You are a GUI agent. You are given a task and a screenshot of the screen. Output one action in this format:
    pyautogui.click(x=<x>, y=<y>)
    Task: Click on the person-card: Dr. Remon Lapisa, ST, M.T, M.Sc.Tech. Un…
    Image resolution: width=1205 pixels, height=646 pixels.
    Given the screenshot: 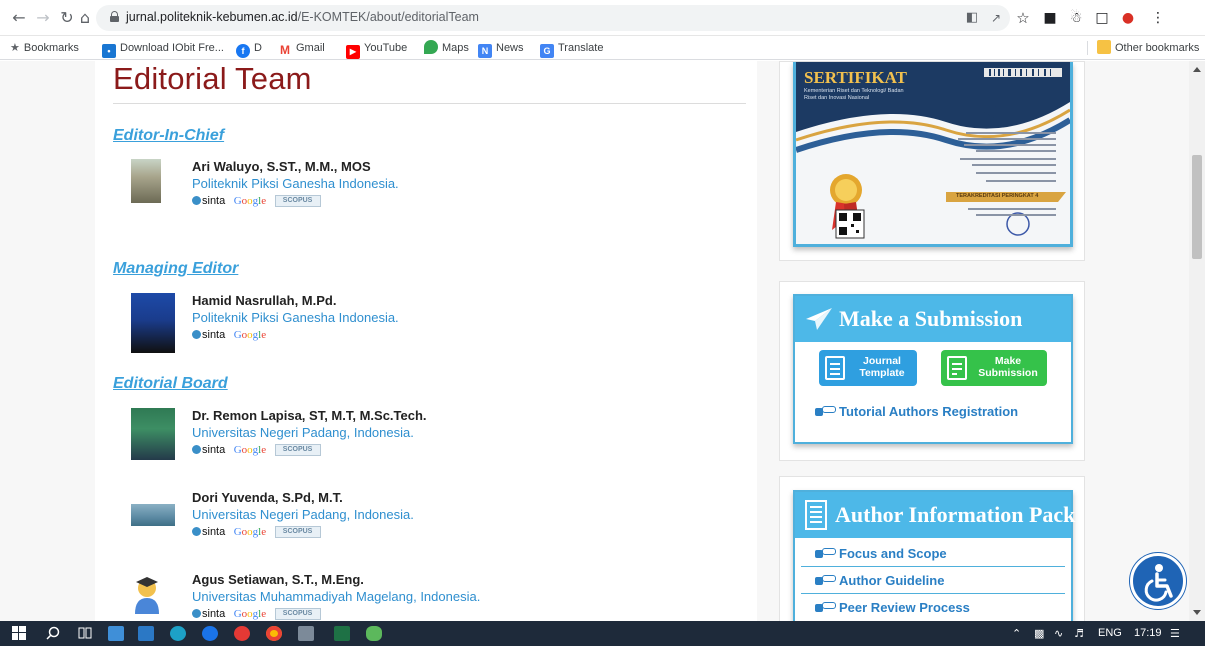 What is the action you would take?
    pyautogui.click(x=431, y=438)
    